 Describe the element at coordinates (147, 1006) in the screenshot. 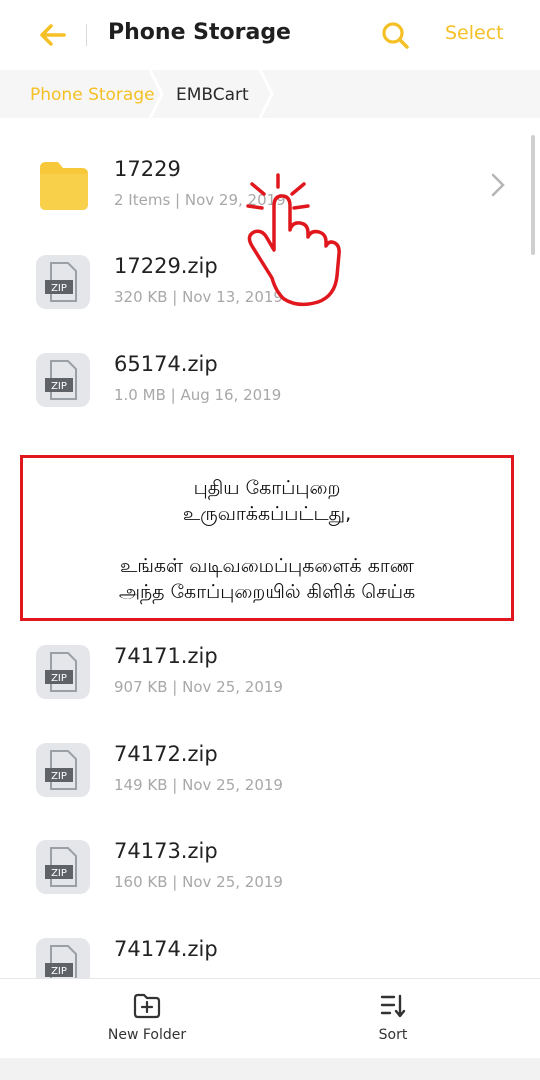

I see `new-folder-icon` at that location.